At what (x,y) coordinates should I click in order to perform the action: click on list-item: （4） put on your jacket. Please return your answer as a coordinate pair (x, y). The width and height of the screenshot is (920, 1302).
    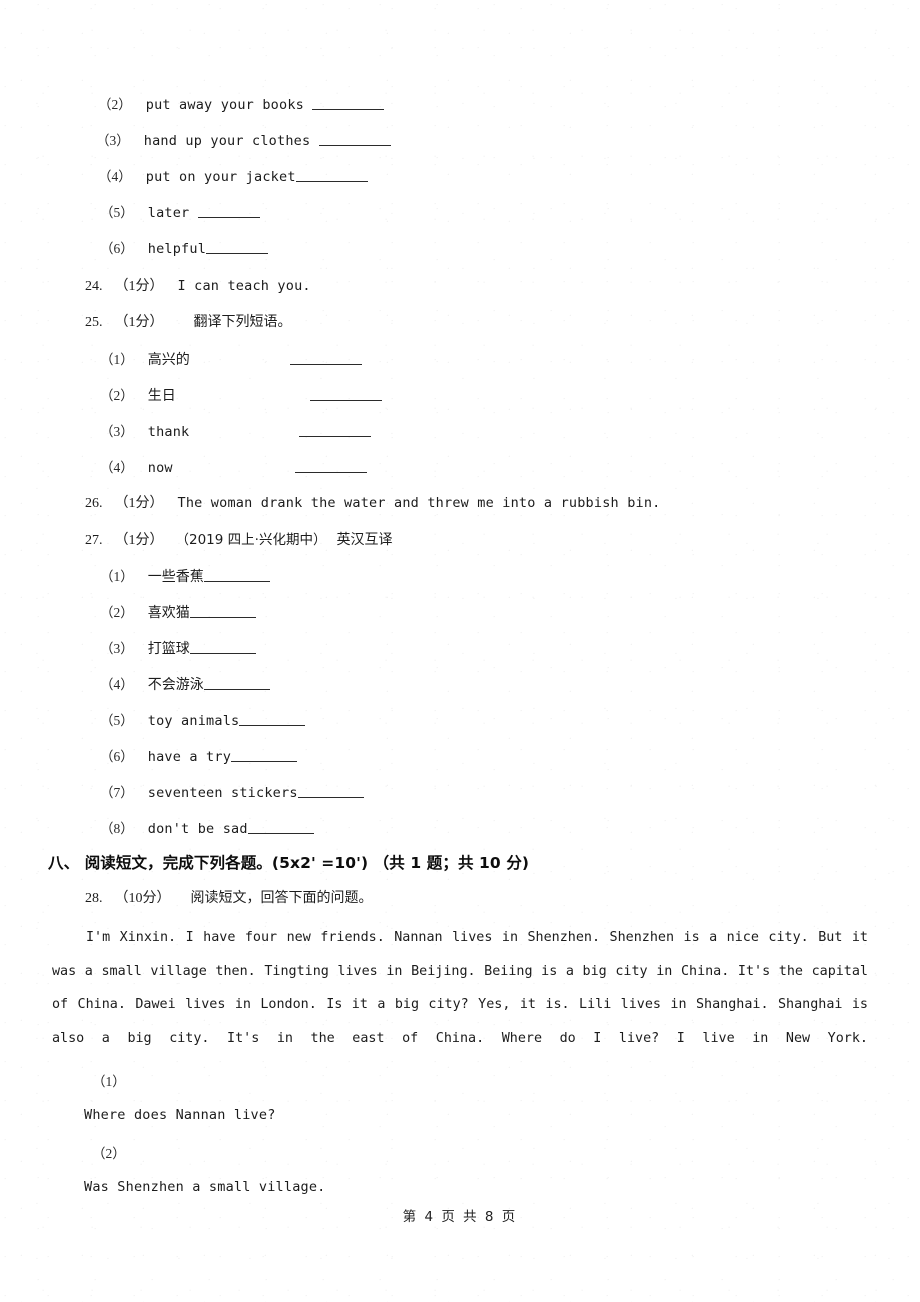
    Looking at the image, I should click on (233, 175).